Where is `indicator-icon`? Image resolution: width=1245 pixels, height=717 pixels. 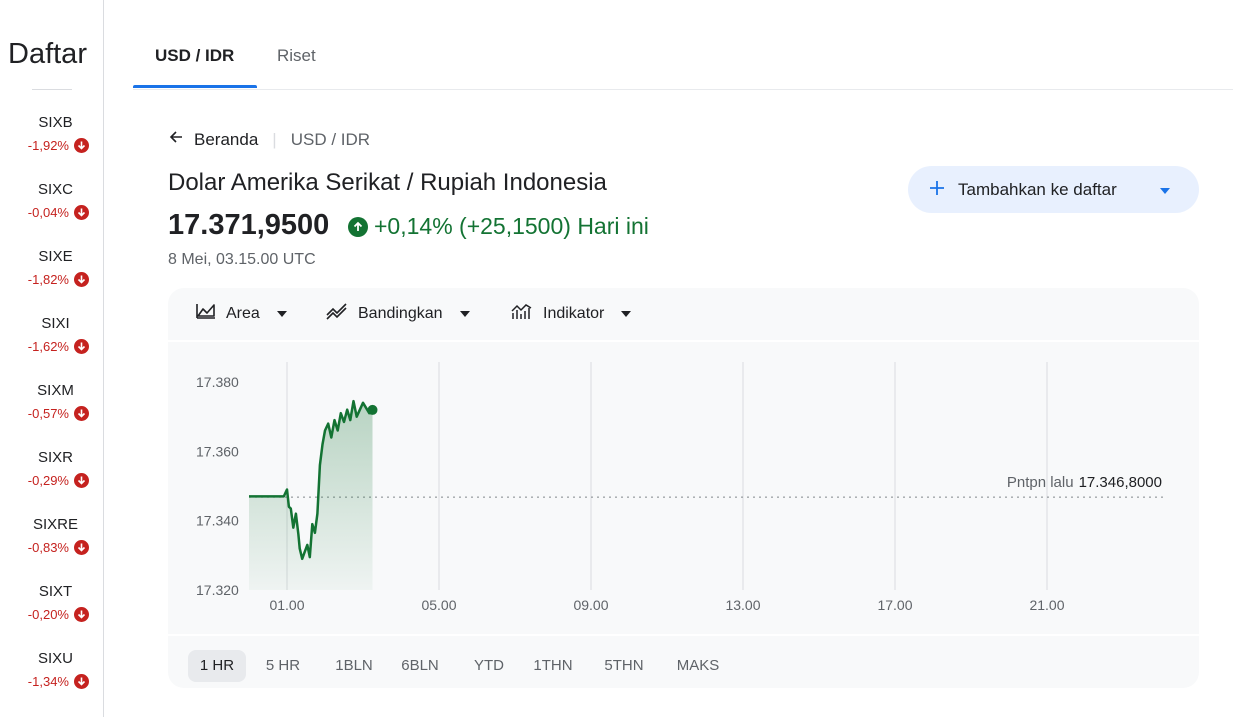
indicator-icon is located at coordinates (522, 313).